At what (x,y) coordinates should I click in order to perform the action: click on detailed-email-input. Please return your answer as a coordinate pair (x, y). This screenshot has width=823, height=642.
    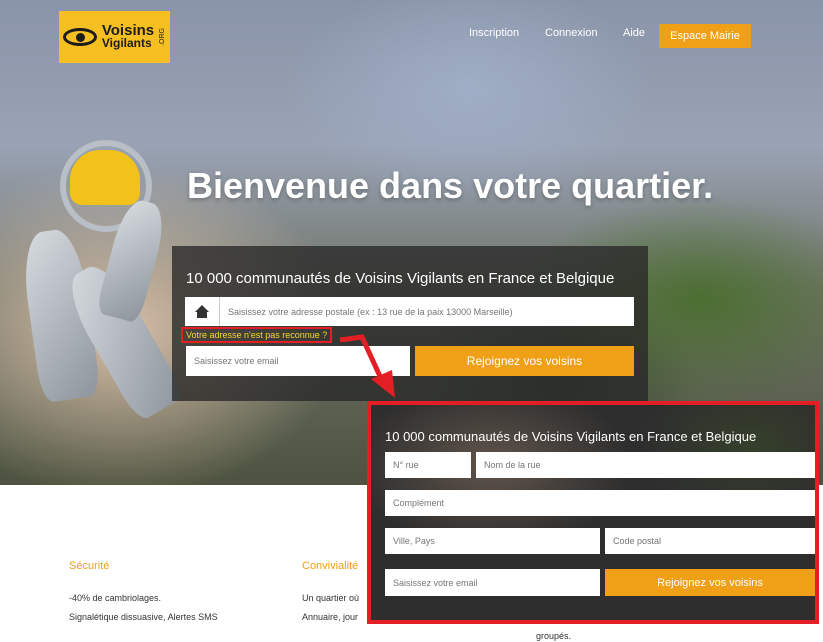
    Looking at the image, I should click on (492, 582).